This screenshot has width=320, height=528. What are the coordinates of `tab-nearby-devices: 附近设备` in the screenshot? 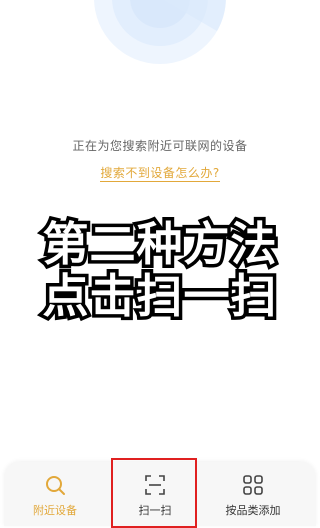 It's located at (55, 494).